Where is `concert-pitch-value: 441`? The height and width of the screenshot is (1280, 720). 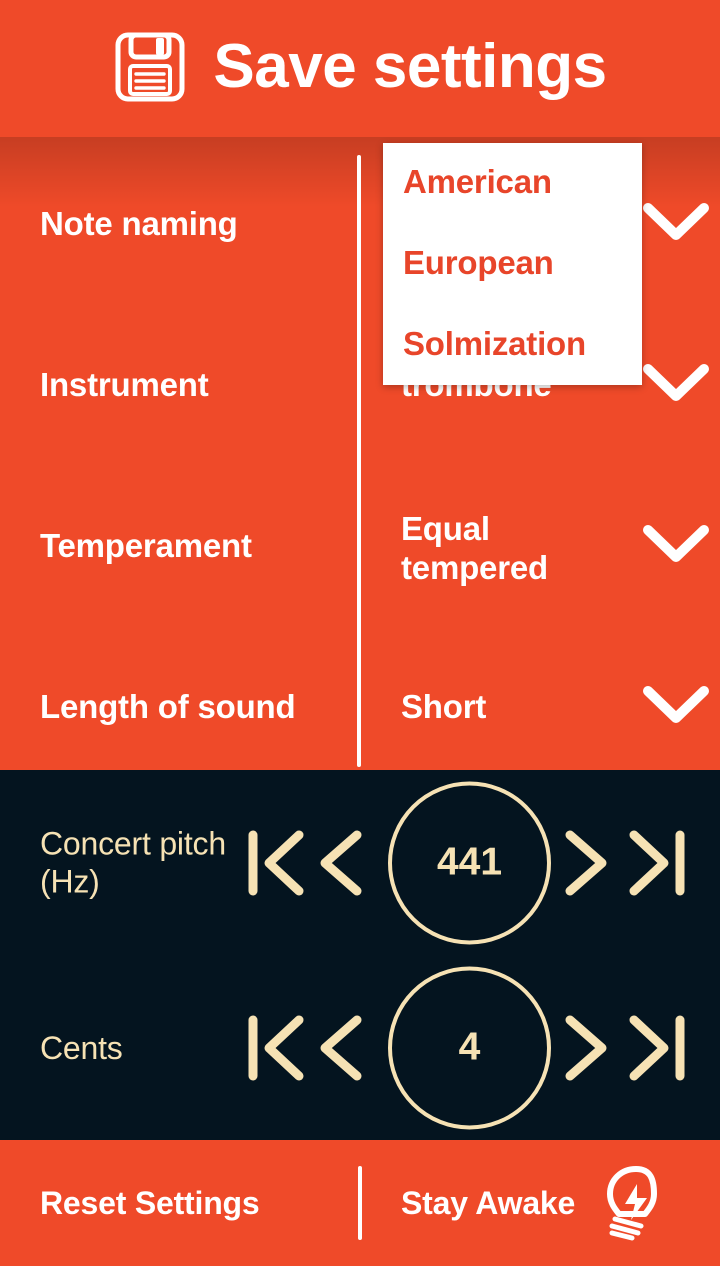 concert-pitch-value: 441 is located at coordinates (469, 862).